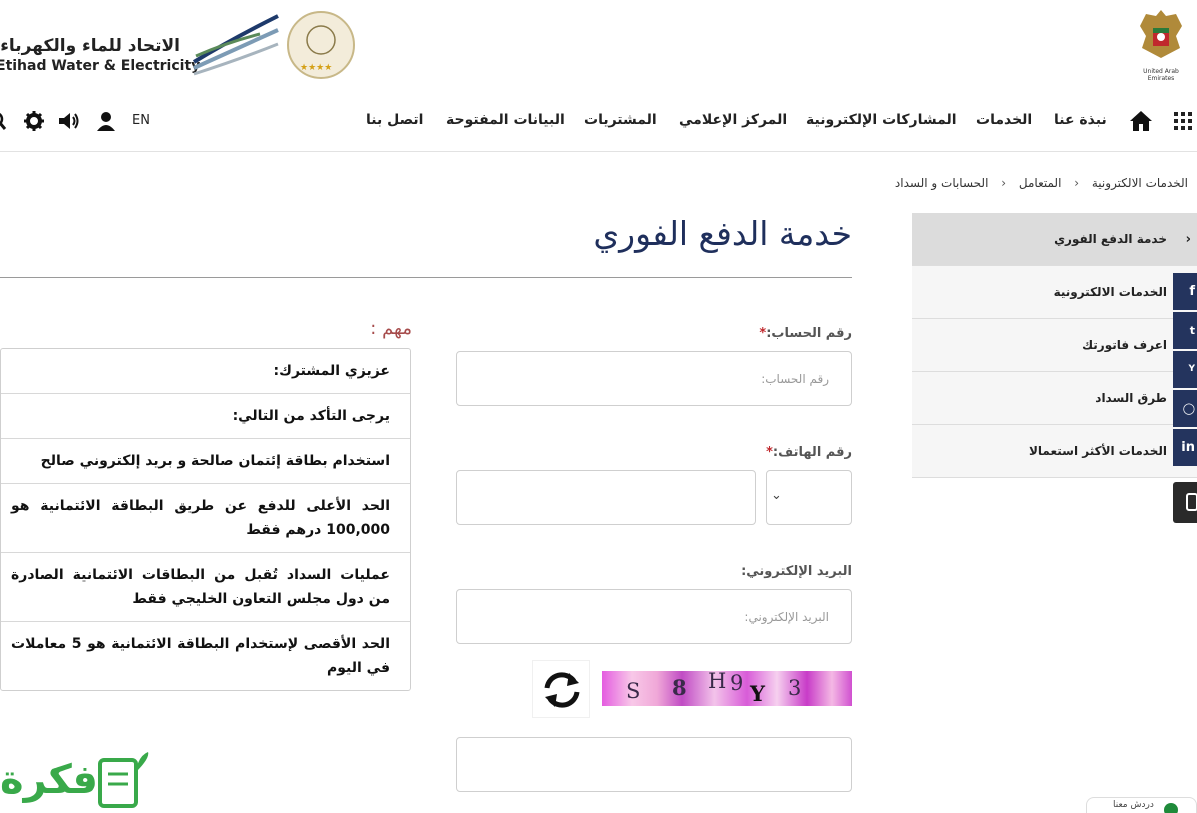  I want to click on captcha-refresh-button, so click(561, 689).